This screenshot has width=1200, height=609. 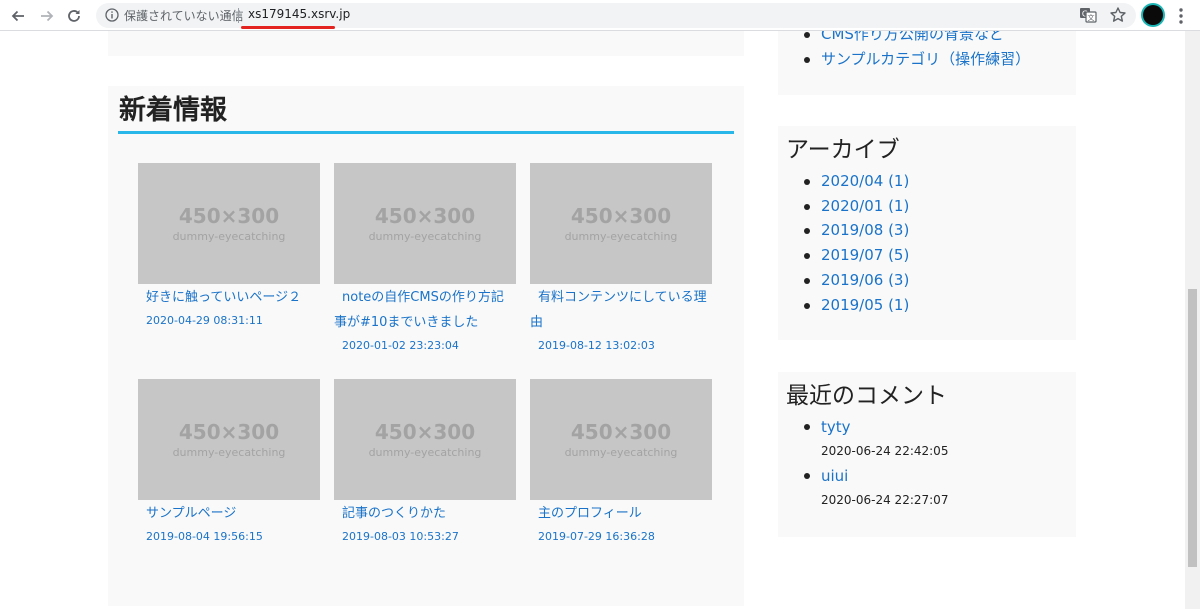 I want to click on address-bar: 保護されていない通信 xs179145.xsrv.jp G文, so click(x=616, y=15).